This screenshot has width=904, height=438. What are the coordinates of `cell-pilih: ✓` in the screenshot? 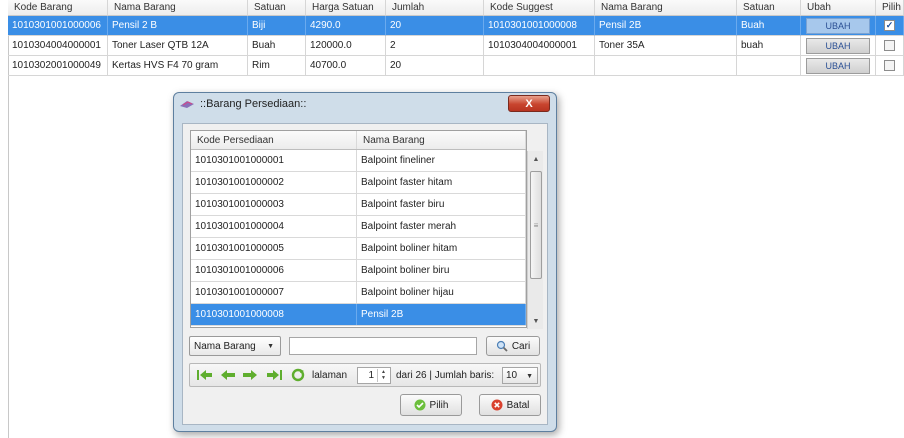 It's located at (890, 26).